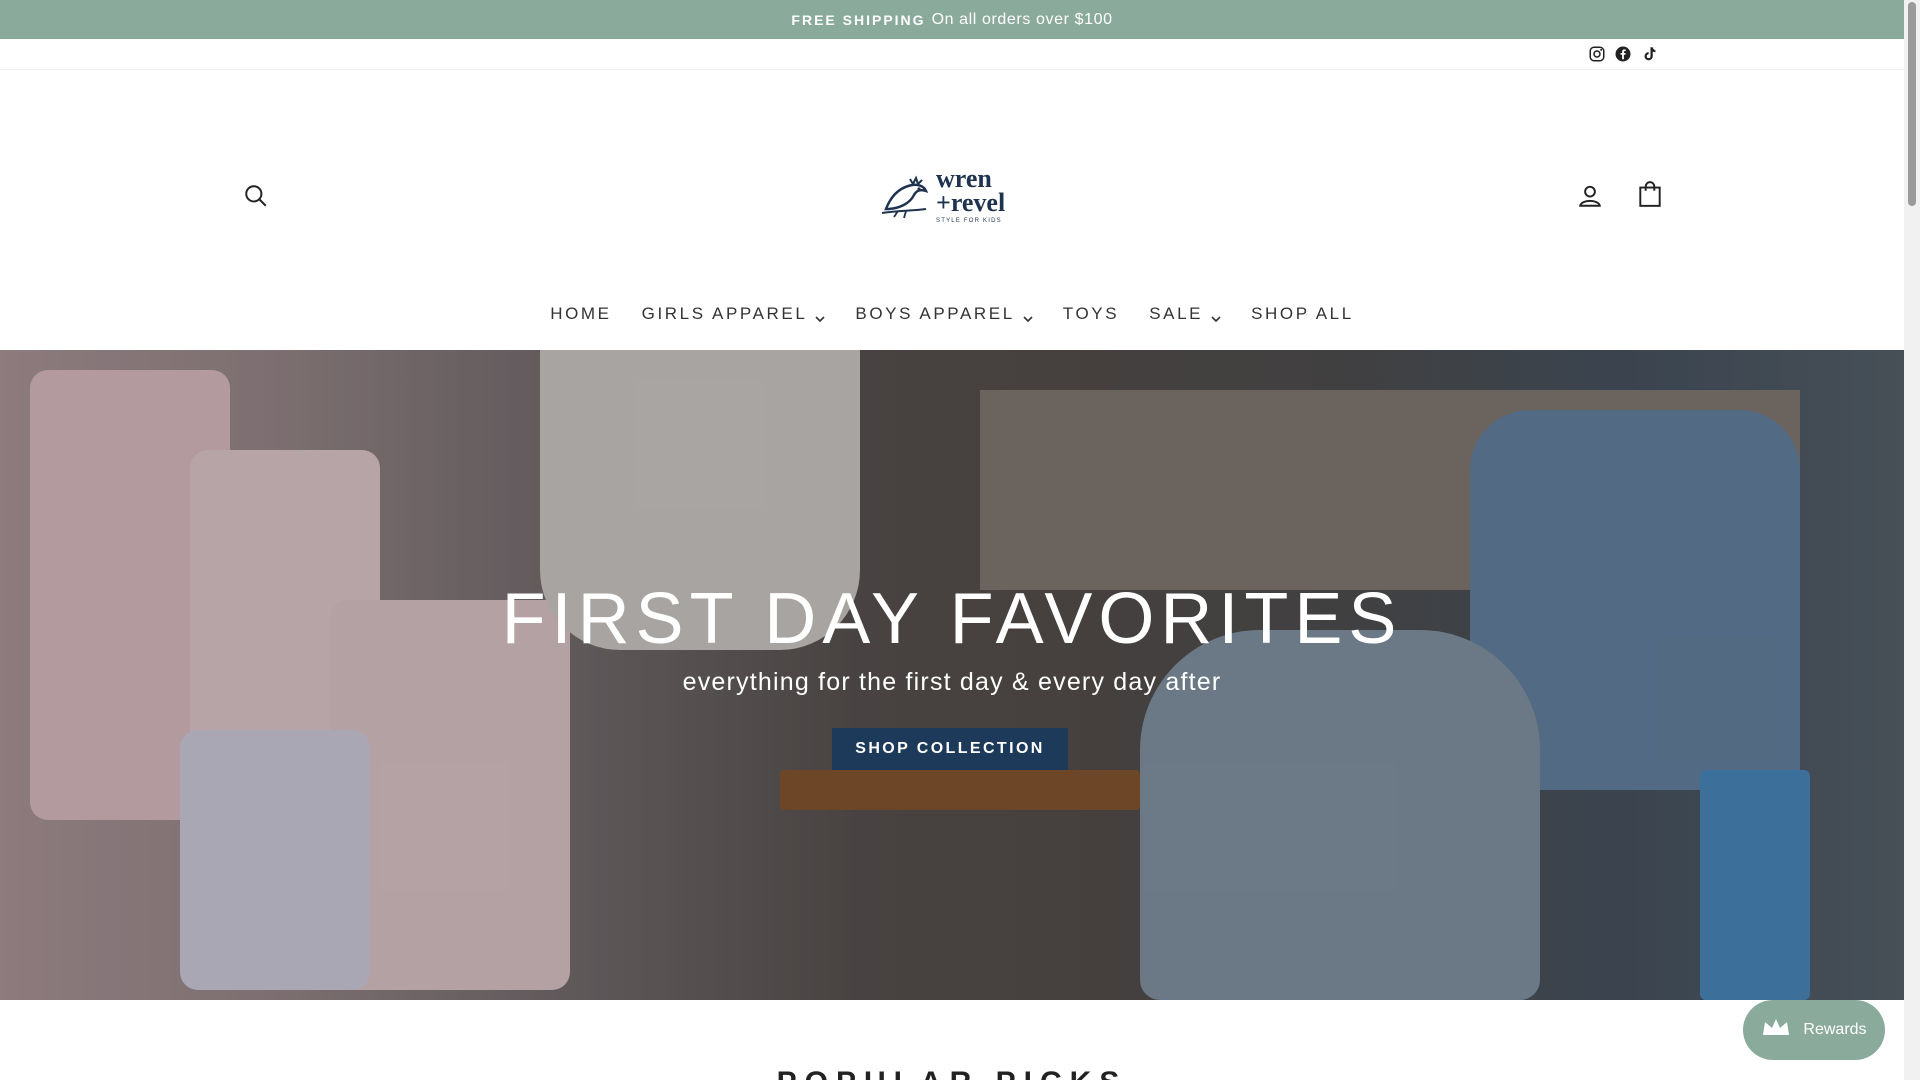 This screenshot has width=1920, height=1080. I want to click on nav-item-label: TOYS, so click(1091, 313).